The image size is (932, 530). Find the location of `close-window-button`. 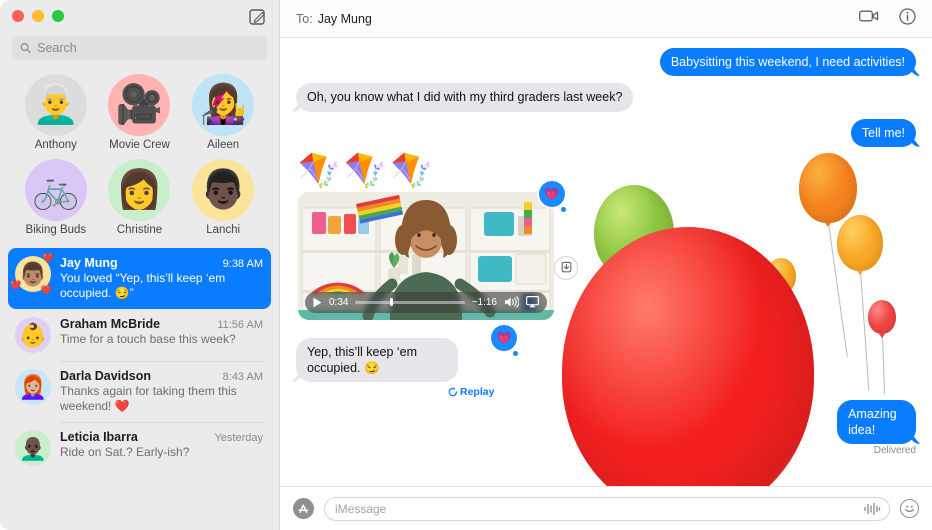

close-window-button is located at coordinates (18, 16).